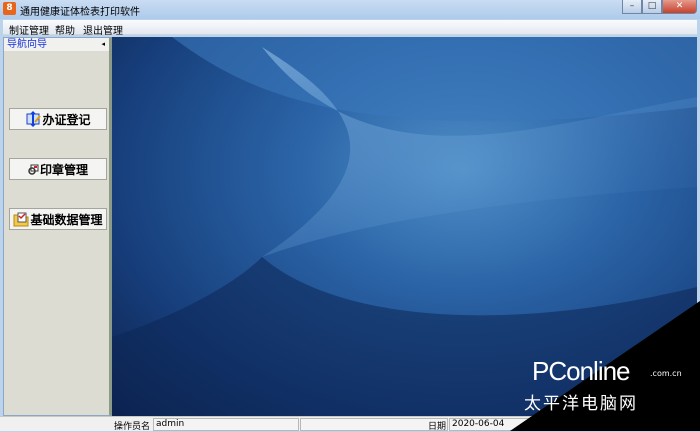 The image size is (700, 432). I want to click on title-bar: 8 通用健康证体检表打印软件 – □ ✕, so click(350, 9).